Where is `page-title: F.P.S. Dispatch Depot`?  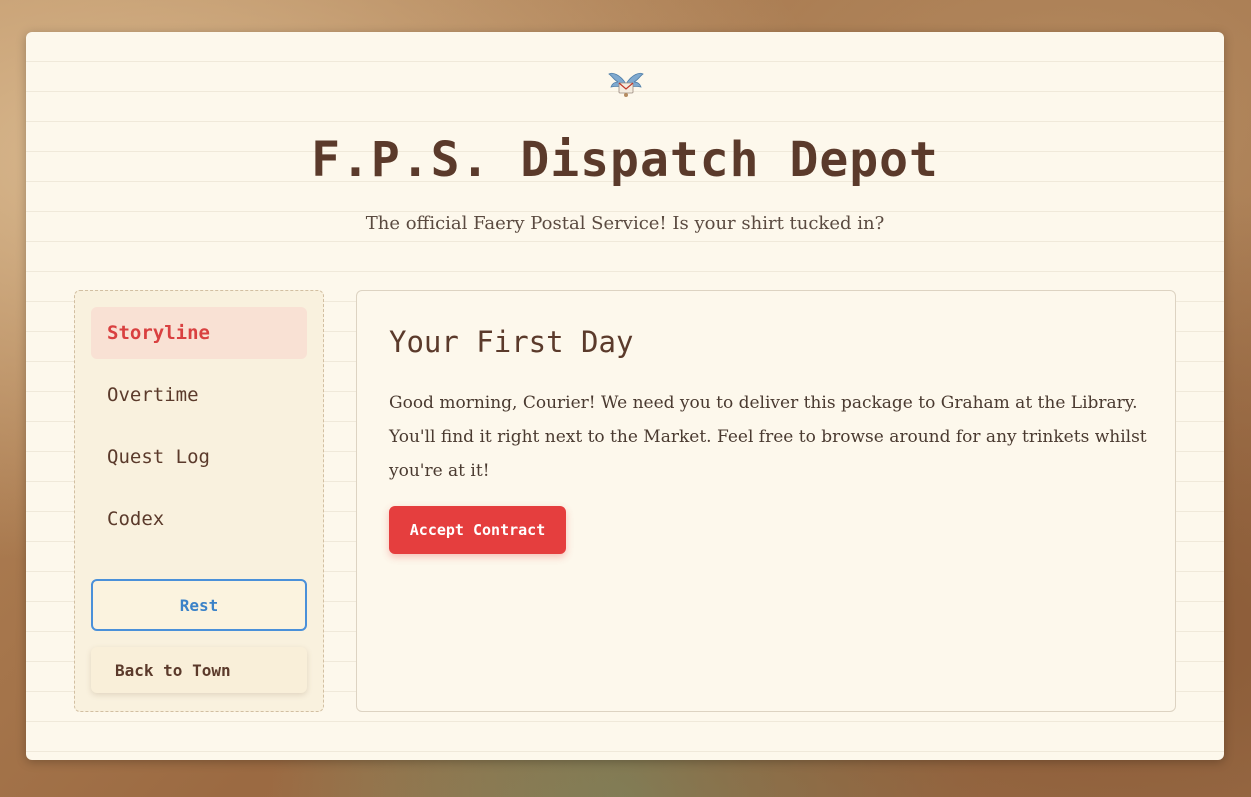
page-title: F.P.S. Dispatch Depot is located at coordinates (625, 160).